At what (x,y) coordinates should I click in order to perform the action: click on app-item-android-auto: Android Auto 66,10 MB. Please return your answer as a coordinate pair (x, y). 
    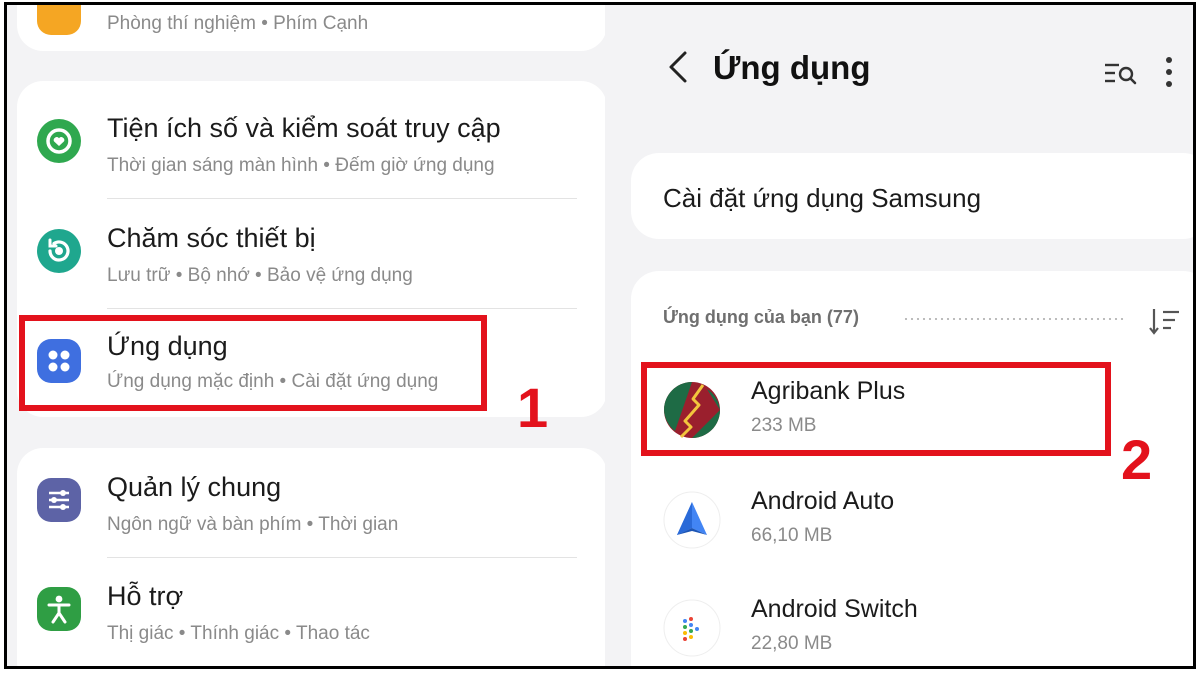
    Looking at the image, I should click on (912, 522).